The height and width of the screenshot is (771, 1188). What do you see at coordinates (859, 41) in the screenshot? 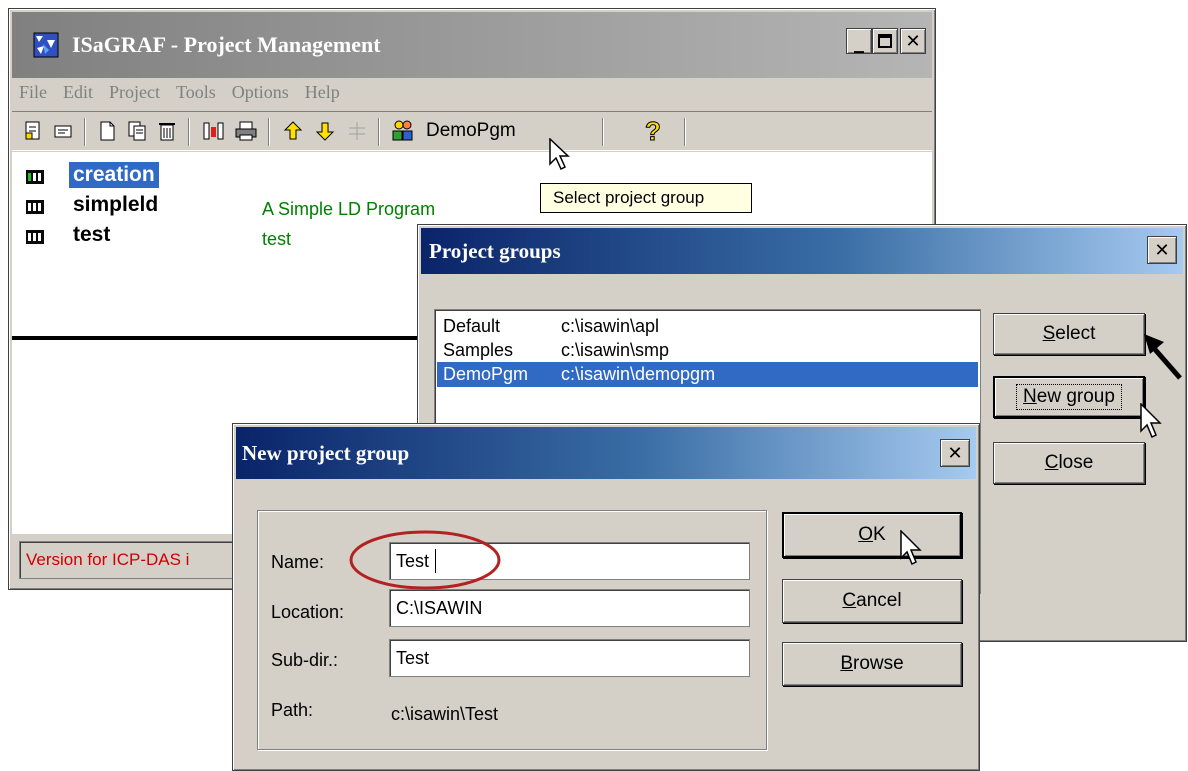
I see `minimize-button: _` at bounding box center [859, 41].